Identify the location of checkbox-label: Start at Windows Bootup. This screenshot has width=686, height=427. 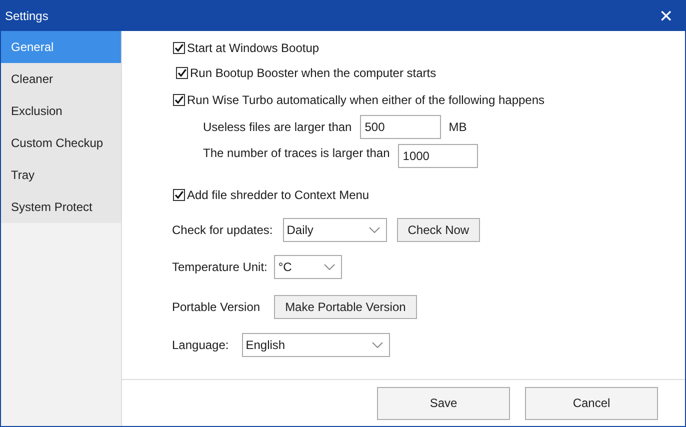
(253, 48).